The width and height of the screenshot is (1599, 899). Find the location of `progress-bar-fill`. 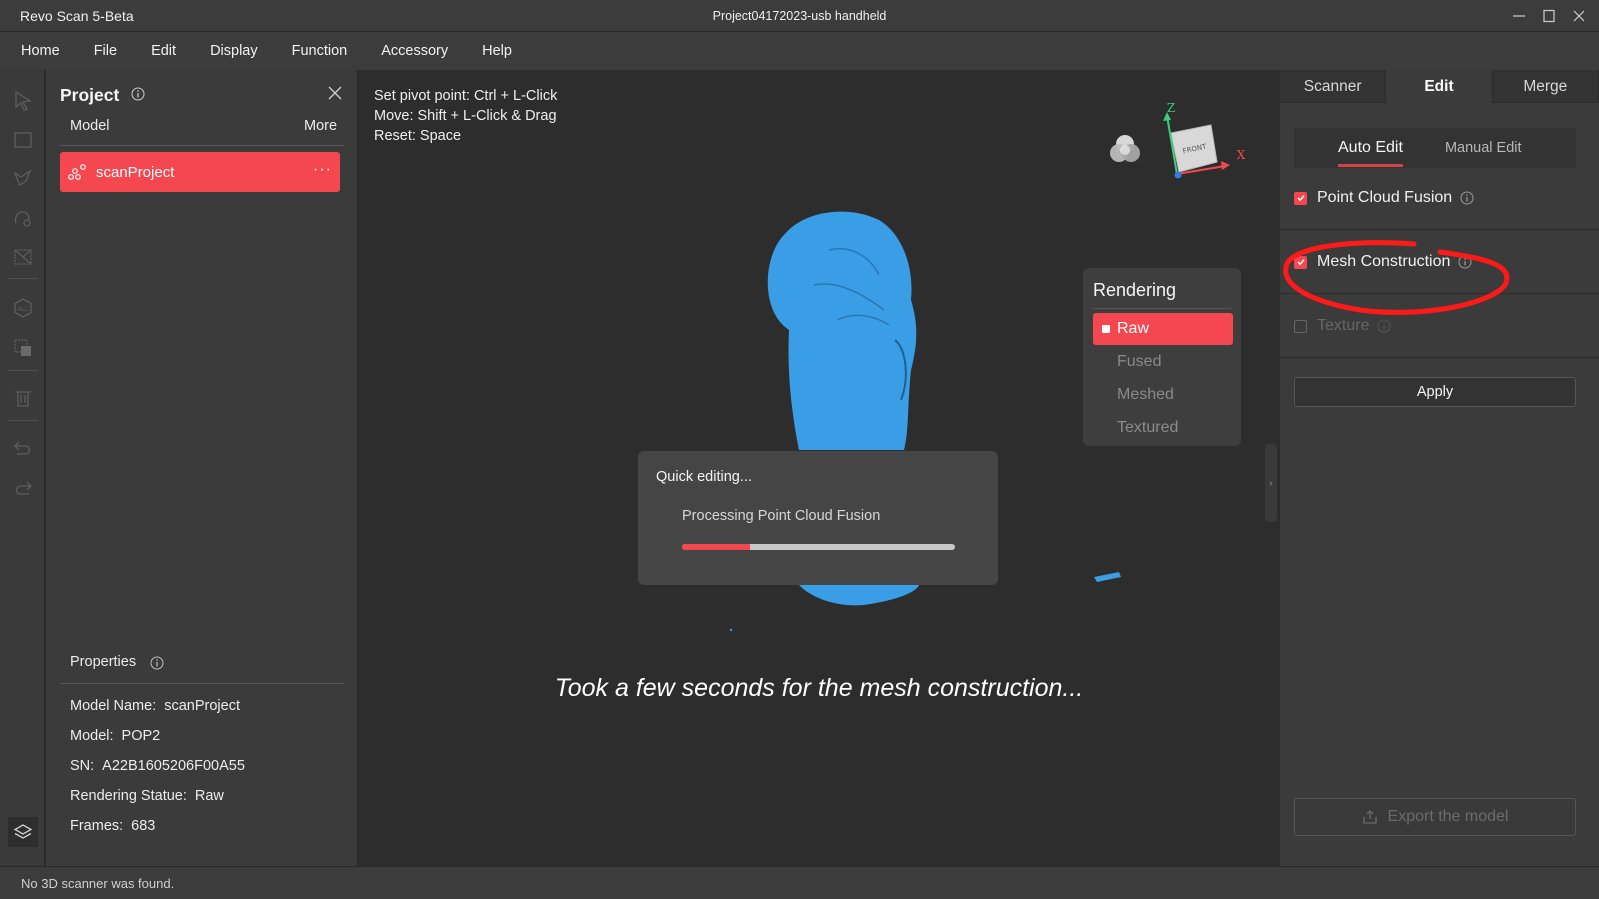

progress-bar-fill is located at coordinates (716, 547).